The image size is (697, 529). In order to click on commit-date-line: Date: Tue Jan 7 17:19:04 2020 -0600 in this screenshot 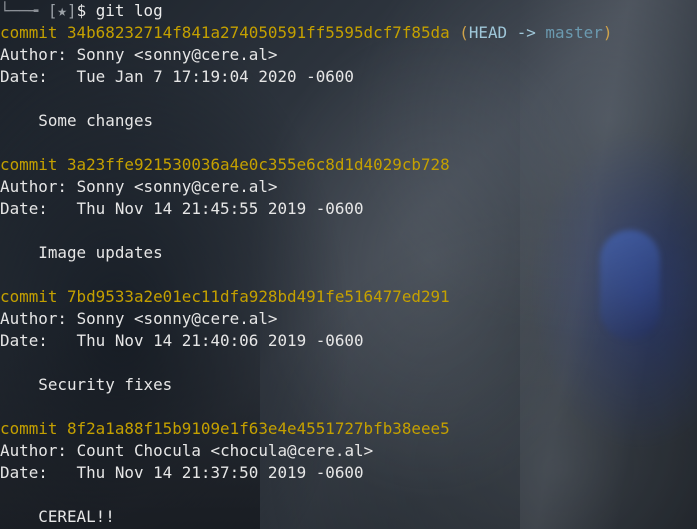, I will do `click(348, 77)`.